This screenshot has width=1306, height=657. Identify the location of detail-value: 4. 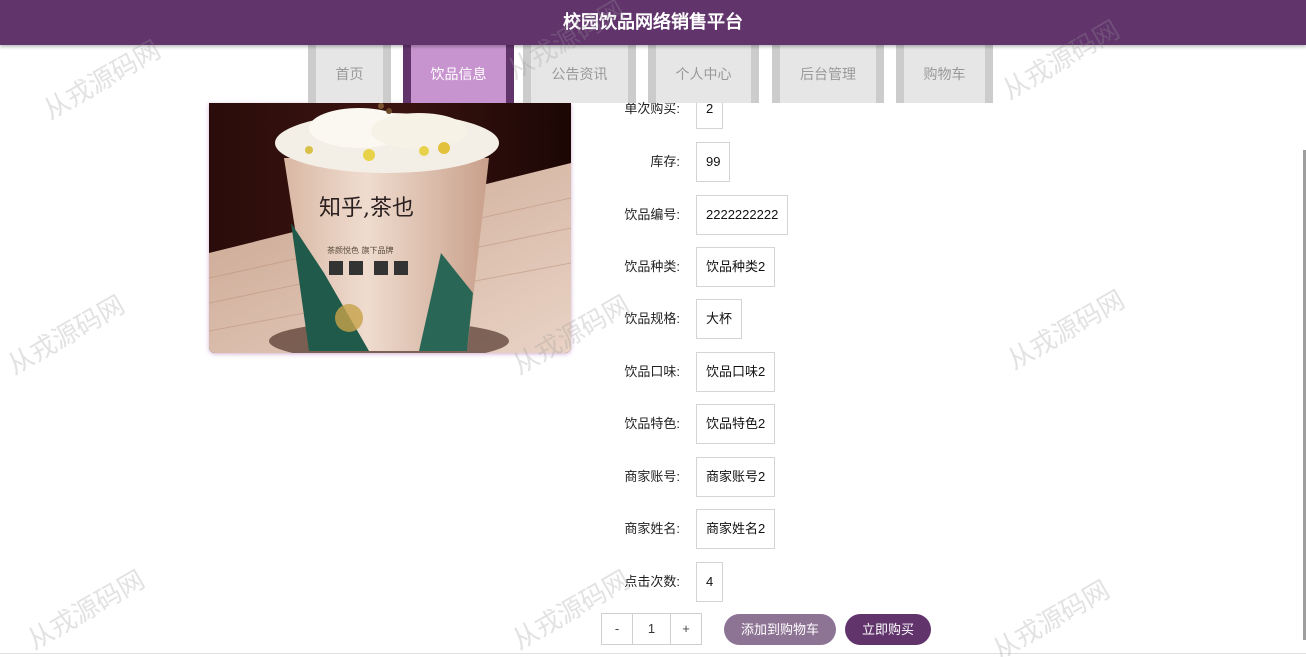
(710, 582).